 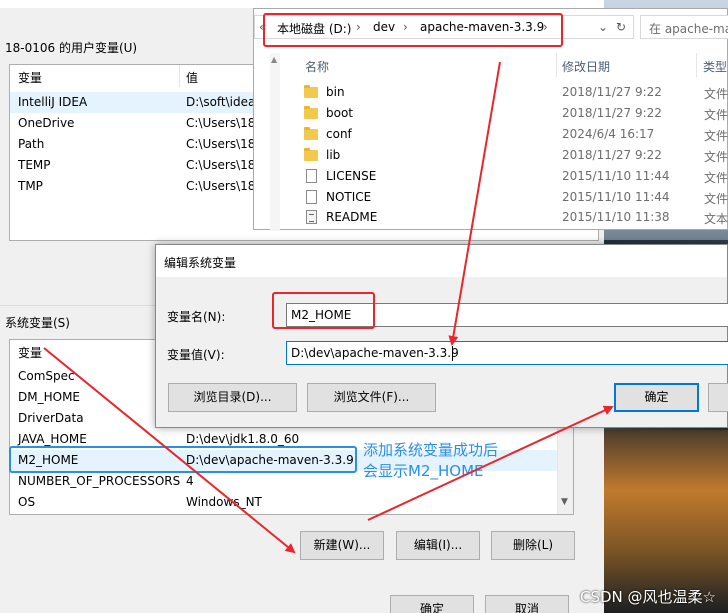 I want to click on arrow-to-ok-button, so click(x=490, y=463).